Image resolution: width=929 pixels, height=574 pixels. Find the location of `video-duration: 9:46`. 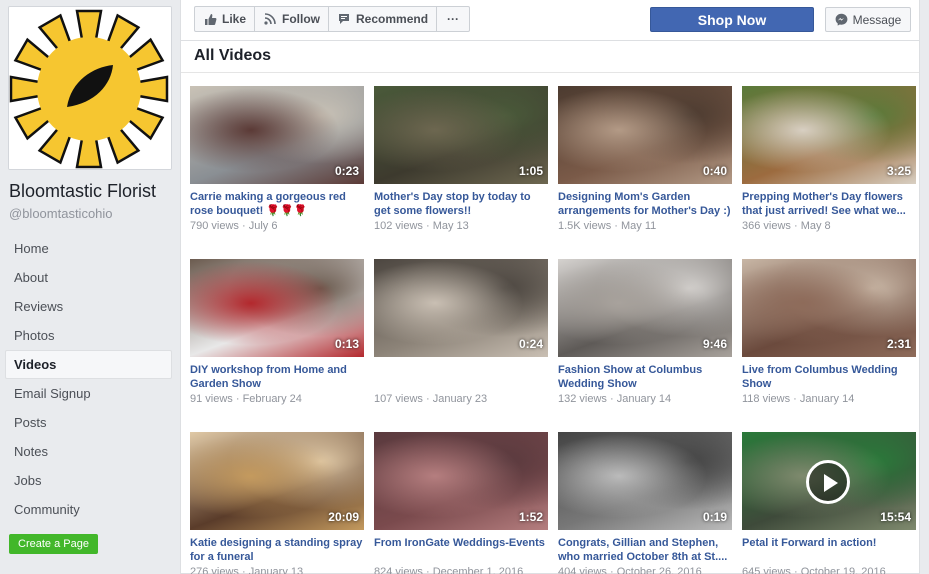

video-duration: 9:46 is located at coordinates (714, 344).